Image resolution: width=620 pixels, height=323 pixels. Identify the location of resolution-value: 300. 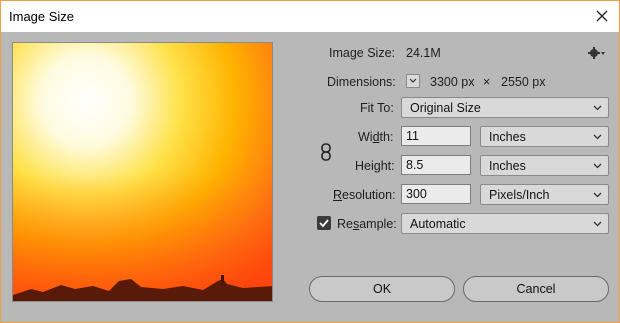
(416, 194).